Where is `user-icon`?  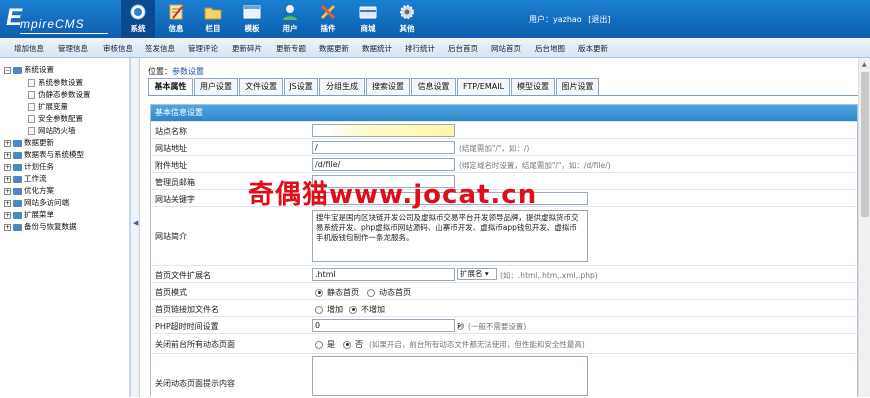 user-icon is located at coordinates (290, 12).